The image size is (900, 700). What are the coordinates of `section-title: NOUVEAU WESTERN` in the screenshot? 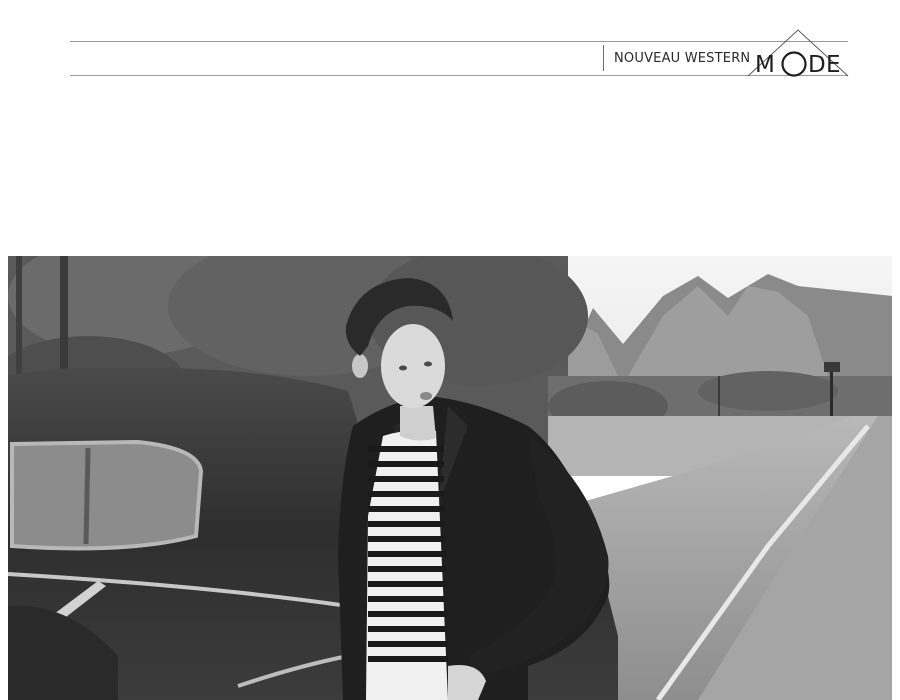 It's located at (682, 58).